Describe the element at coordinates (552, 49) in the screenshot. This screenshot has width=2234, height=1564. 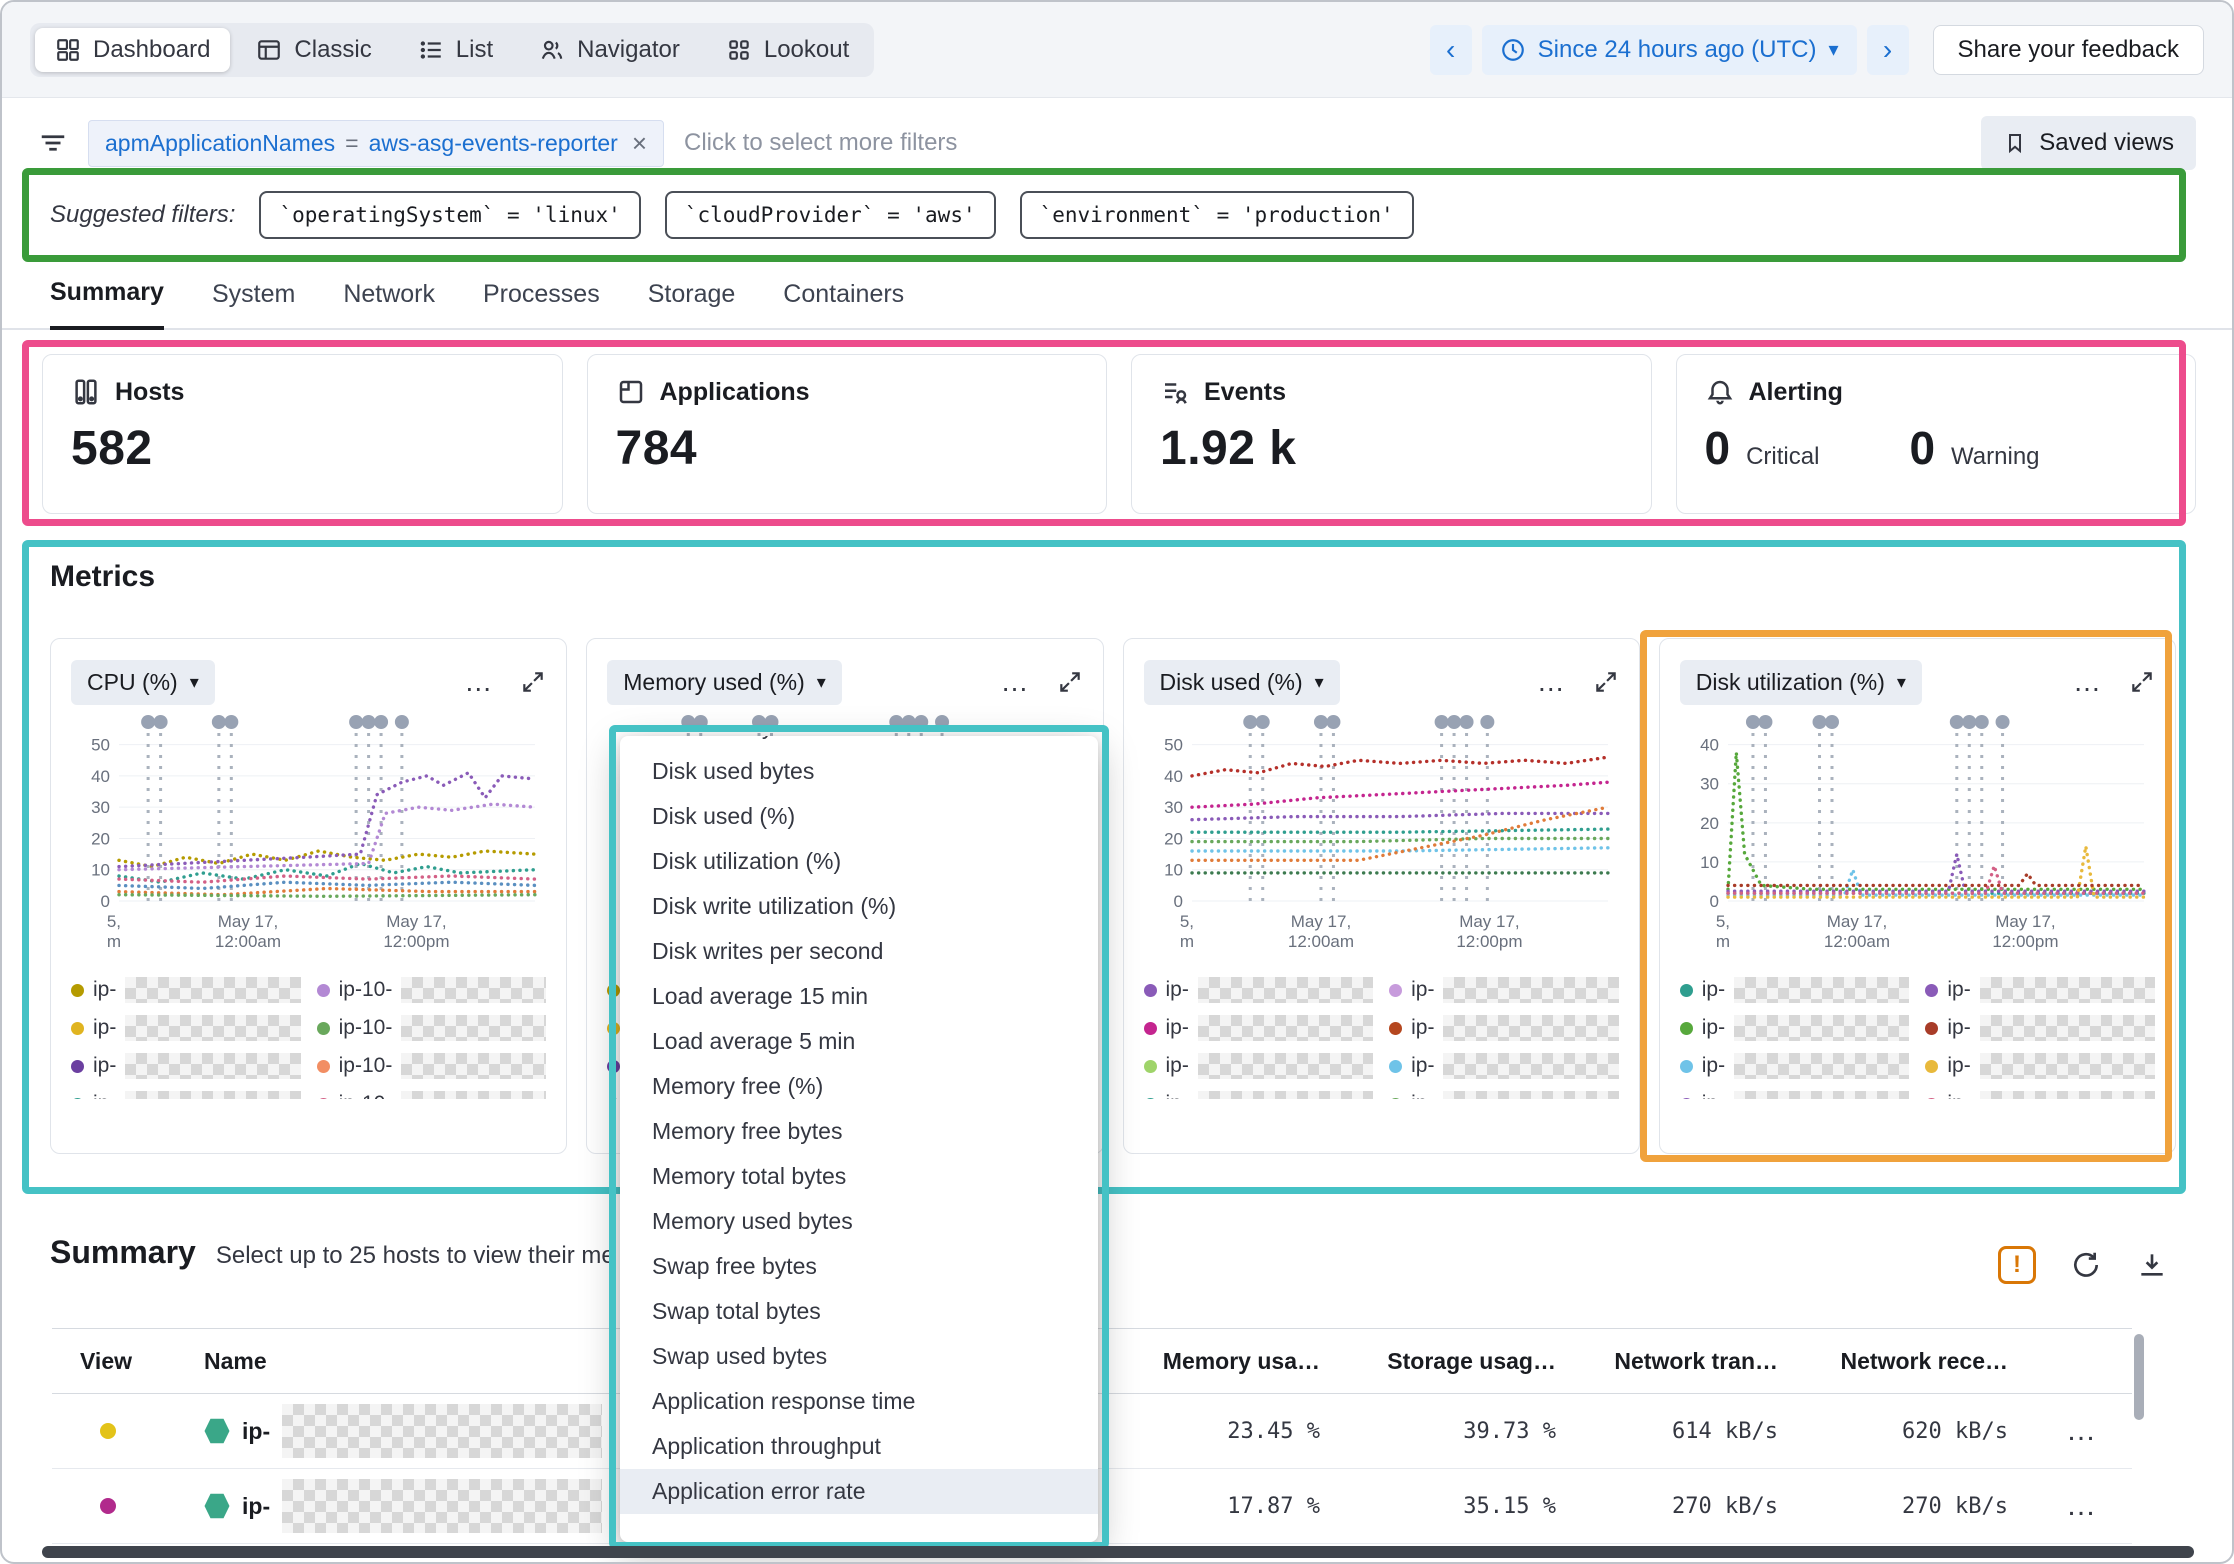
I see `navigator-icon` at that location.